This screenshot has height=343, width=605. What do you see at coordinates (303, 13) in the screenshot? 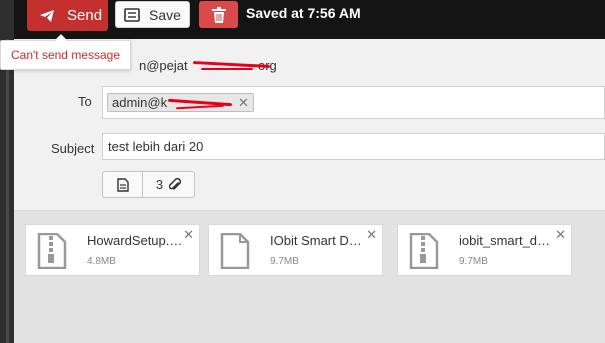
I see `saved-status: Saved at 7:56 AM` at bounding box center [303, 13].